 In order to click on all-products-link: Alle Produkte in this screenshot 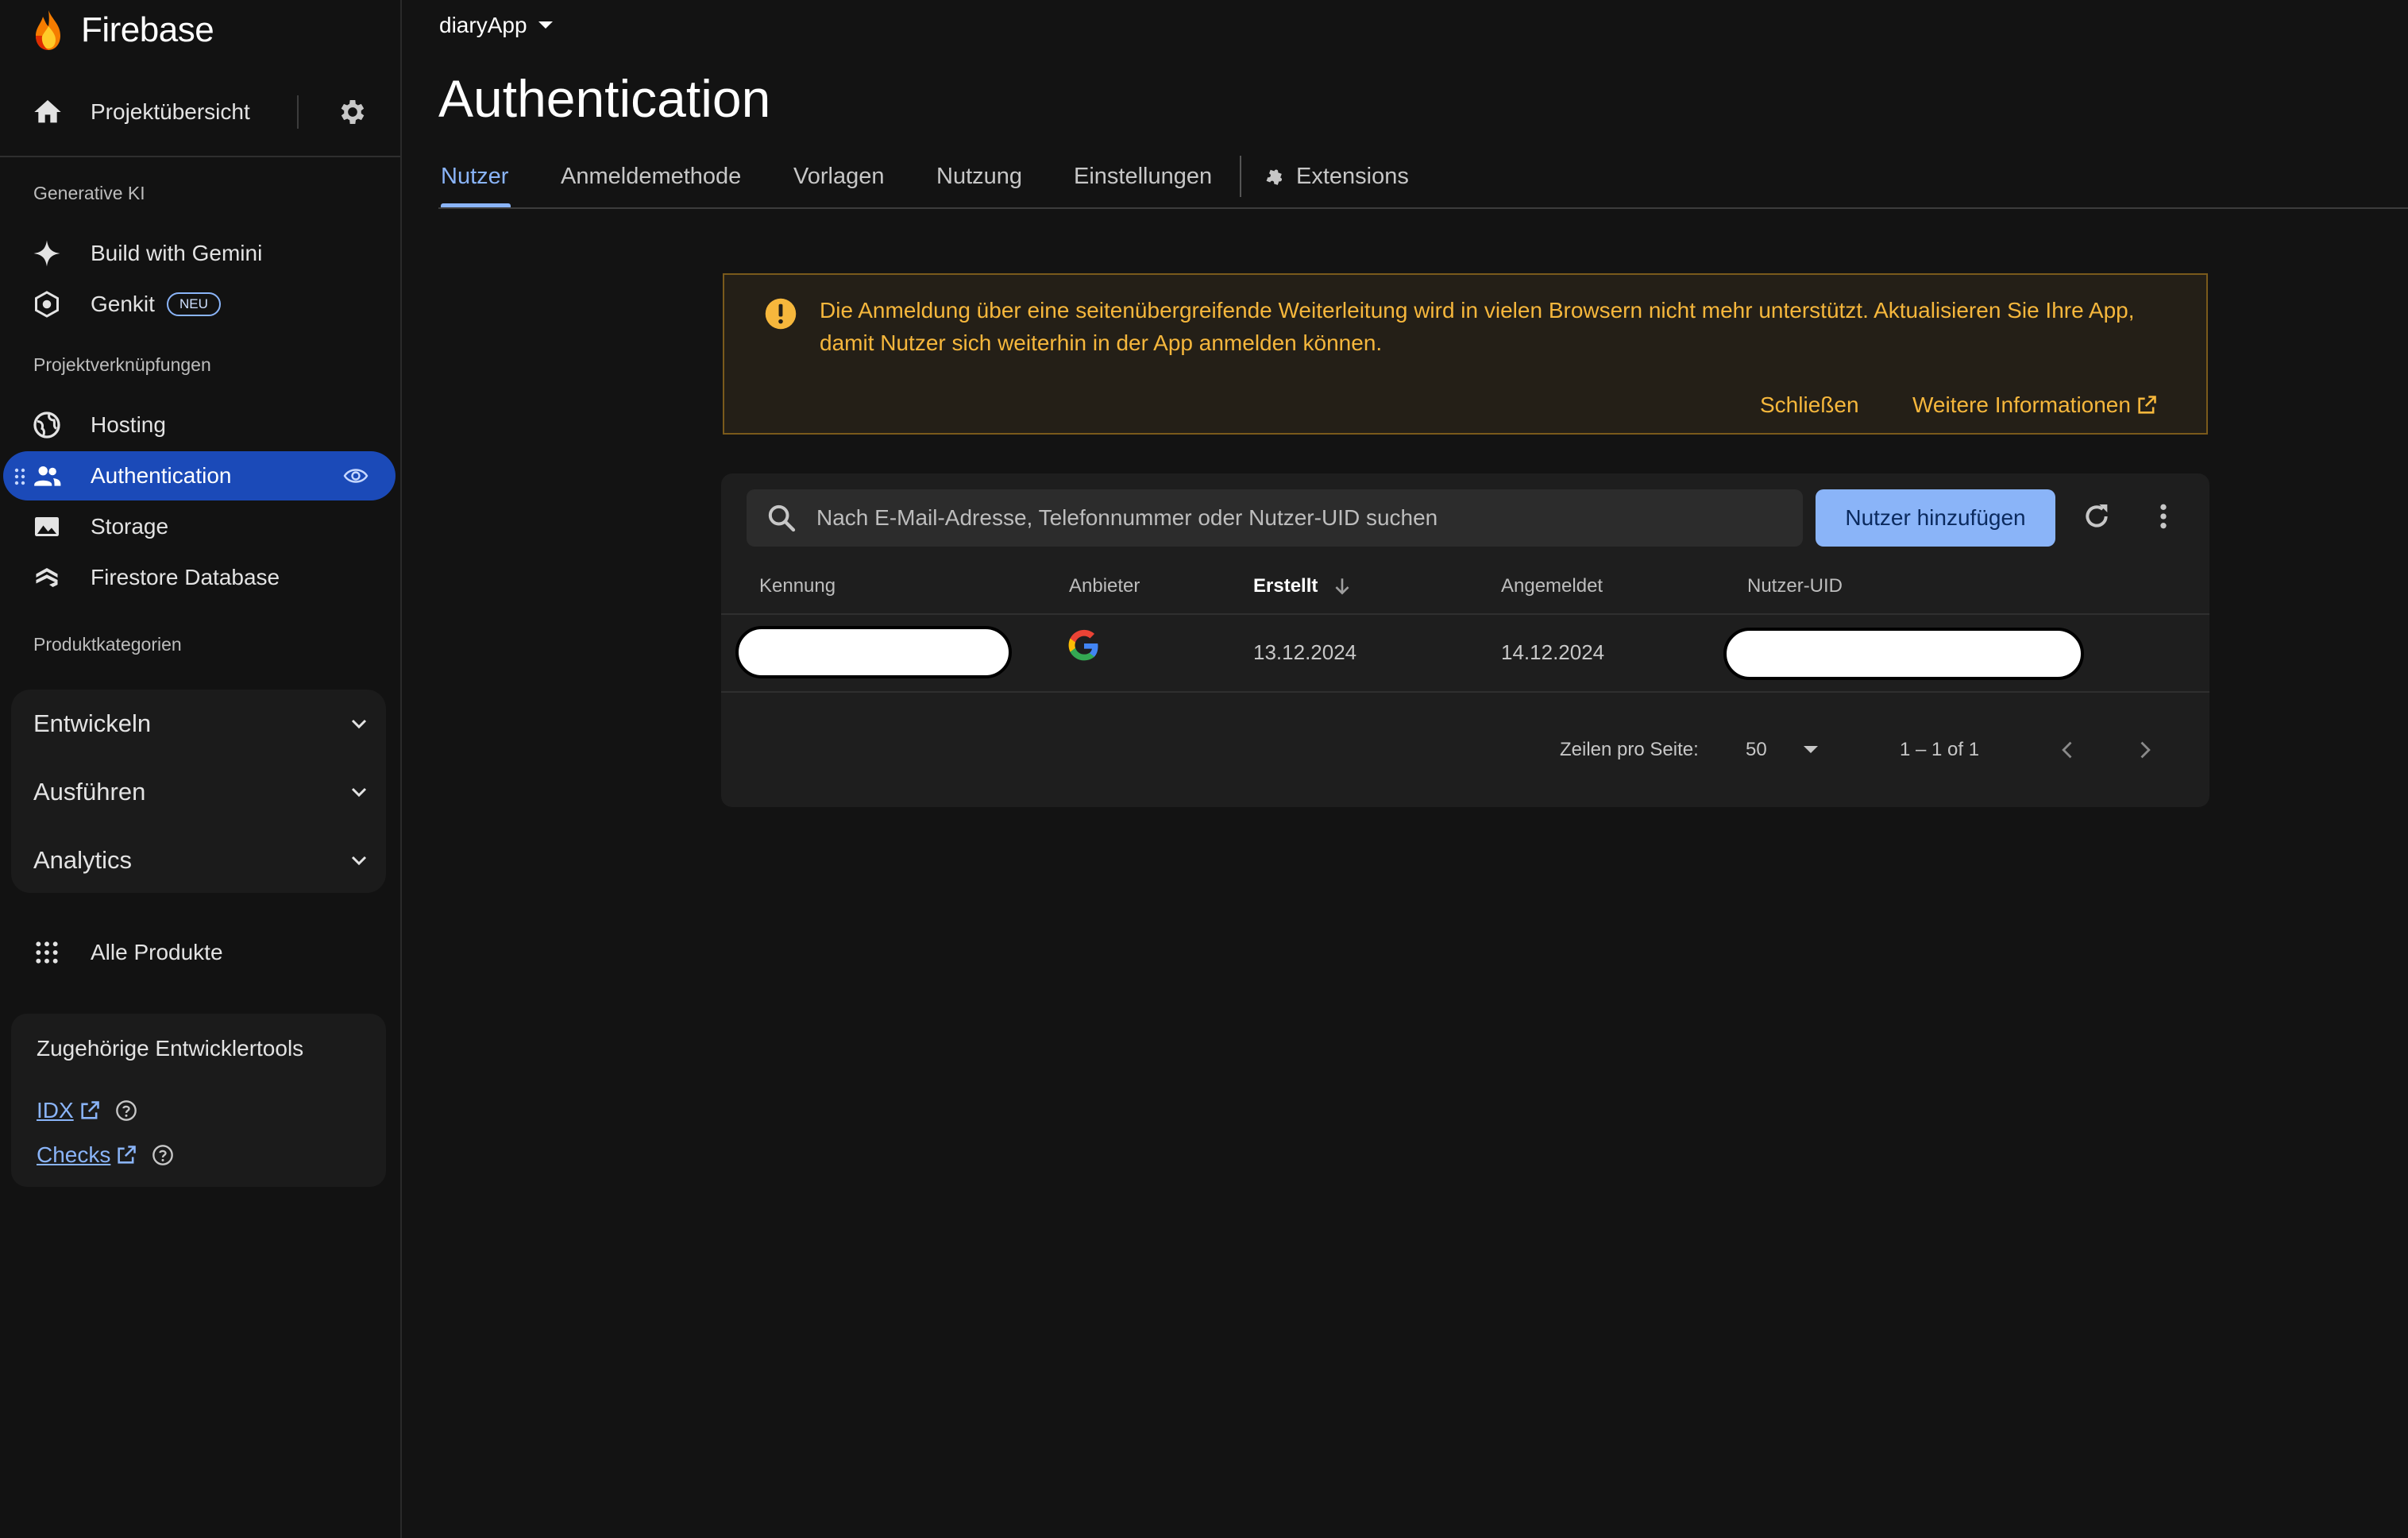, I will do `click(200, 952)`.